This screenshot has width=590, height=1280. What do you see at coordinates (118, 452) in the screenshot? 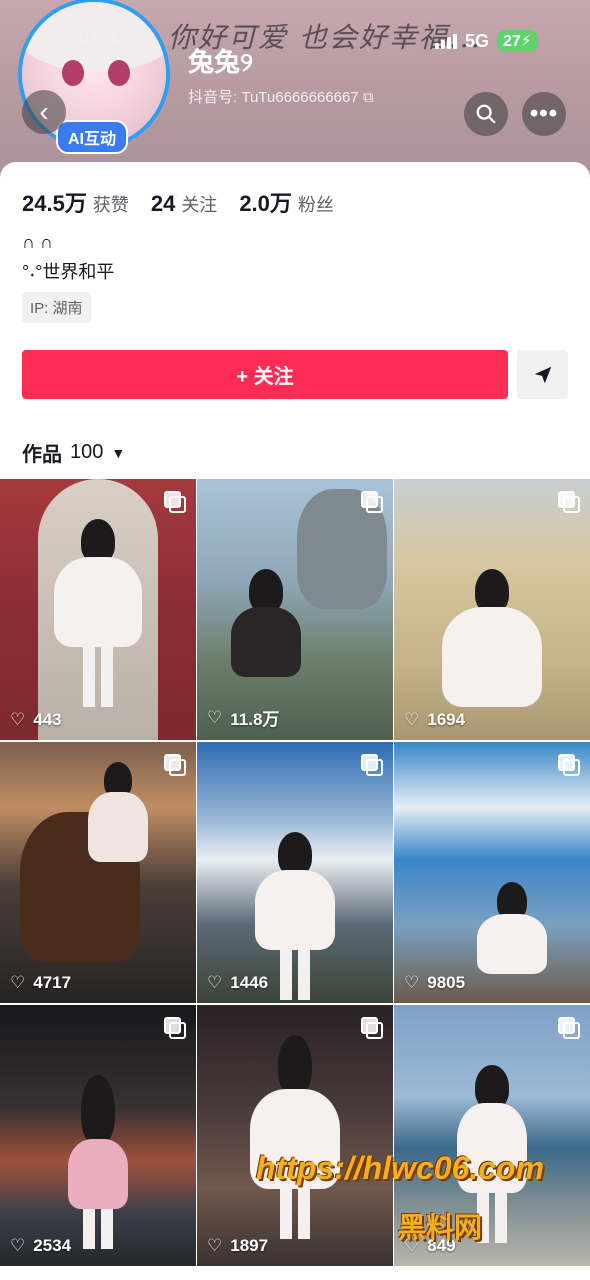
I see `caret-down-icon: ▼` at bounding box center [118, 452].